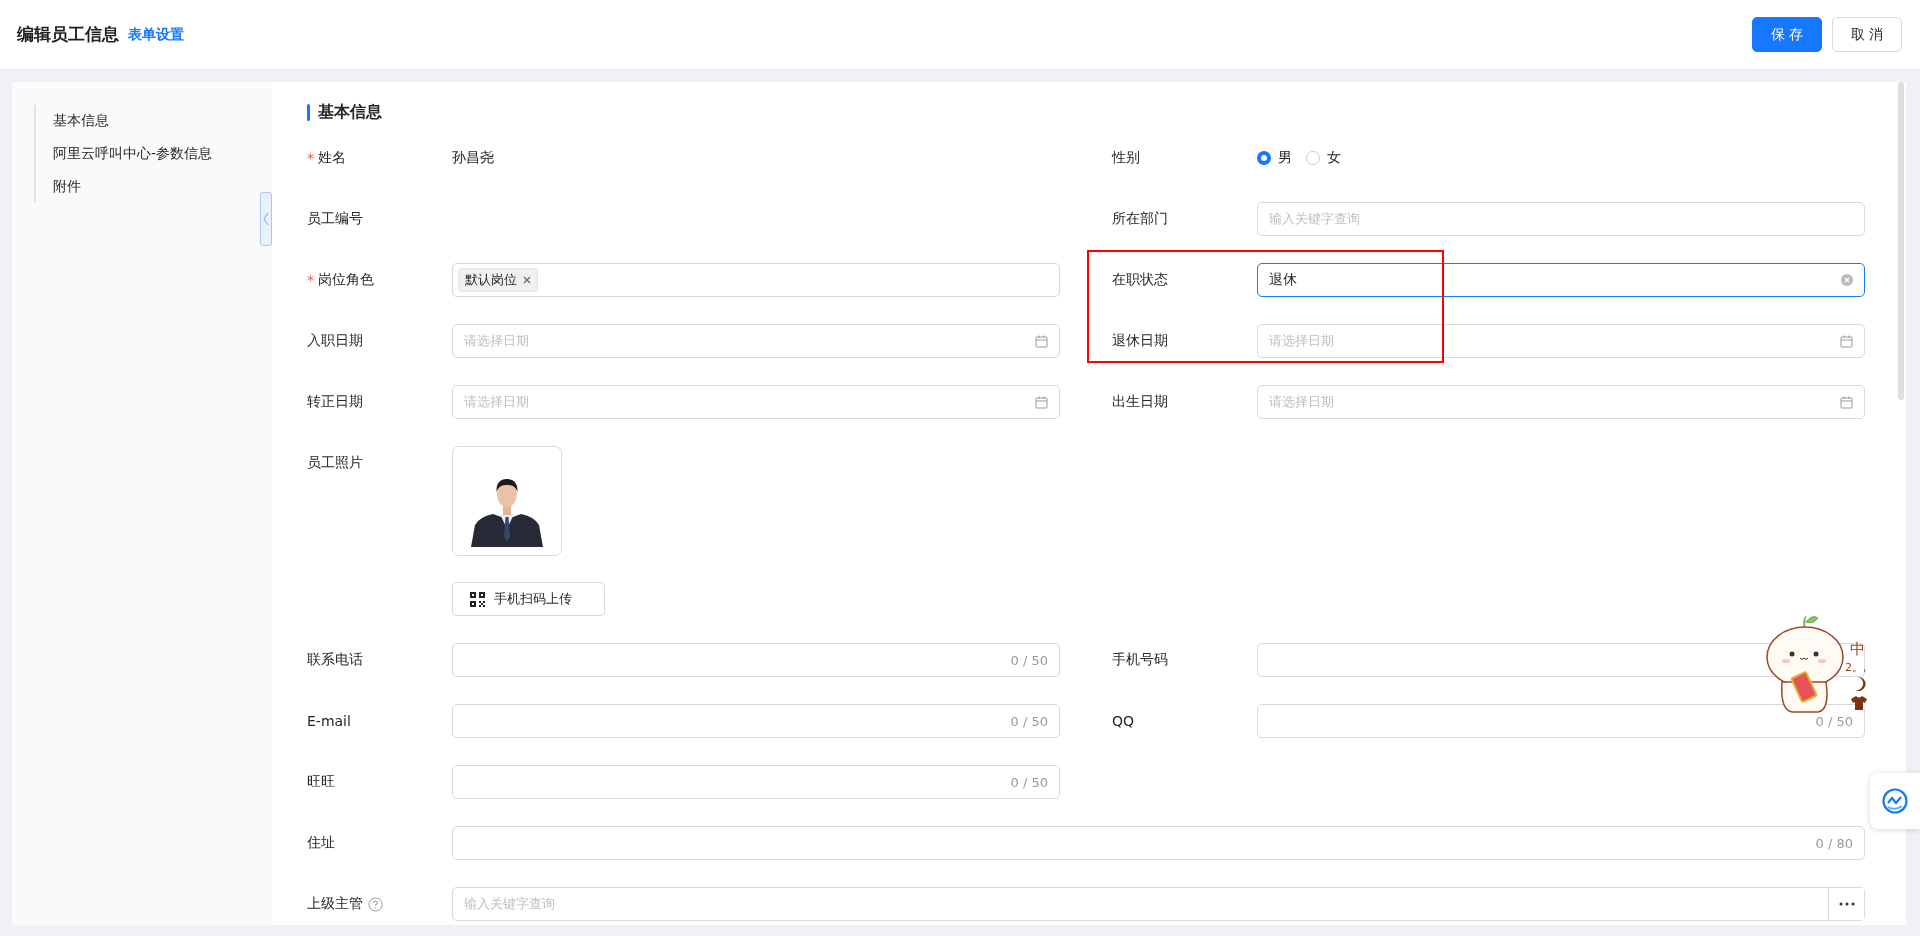 Image resolution: width=1920 pixels, height=936 pixels. What do you see at coordinates (162, 120) in the screenshot?
I see `sidebar-item: 基本信息` at bounding box center [162, 120].